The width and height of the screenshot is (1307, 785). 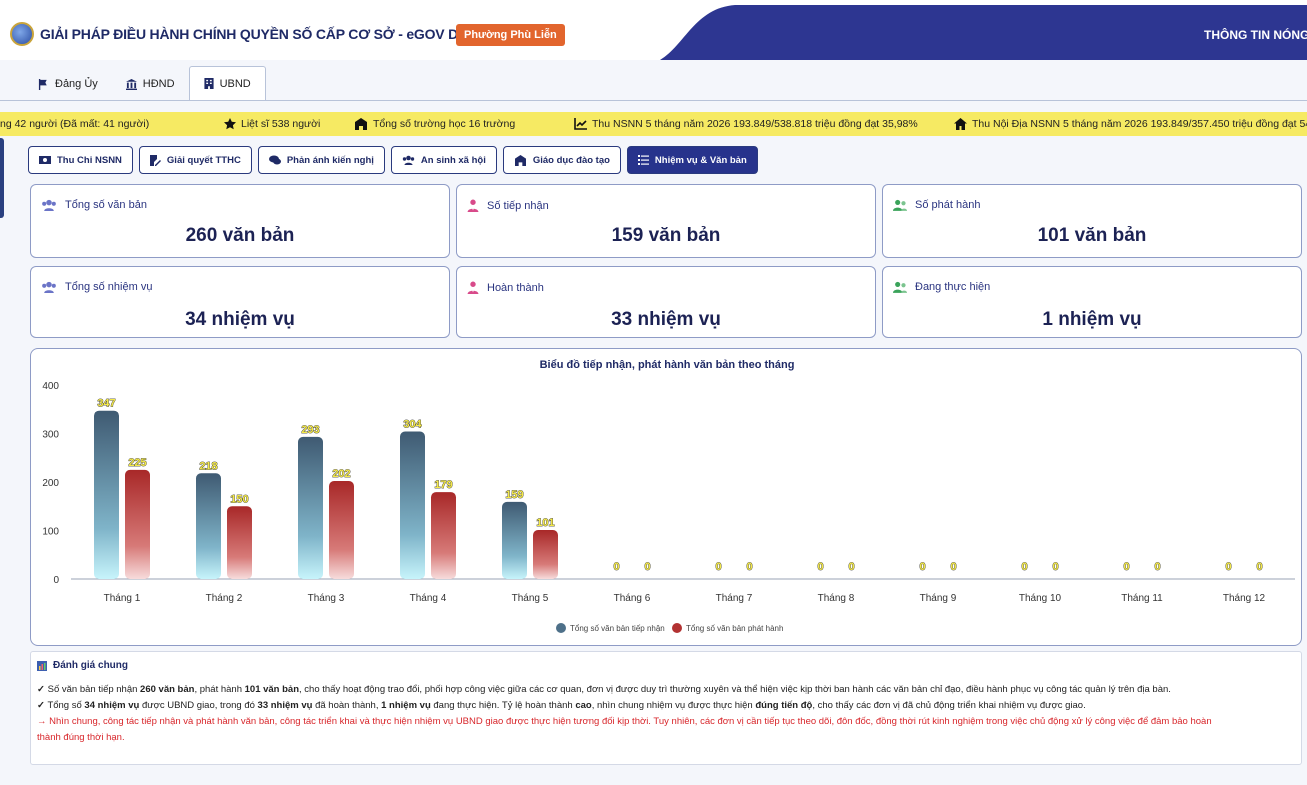 I want to click on tab-giai-quyet-tthc: Giải quyết TTHC, so click(x=195, y=160).